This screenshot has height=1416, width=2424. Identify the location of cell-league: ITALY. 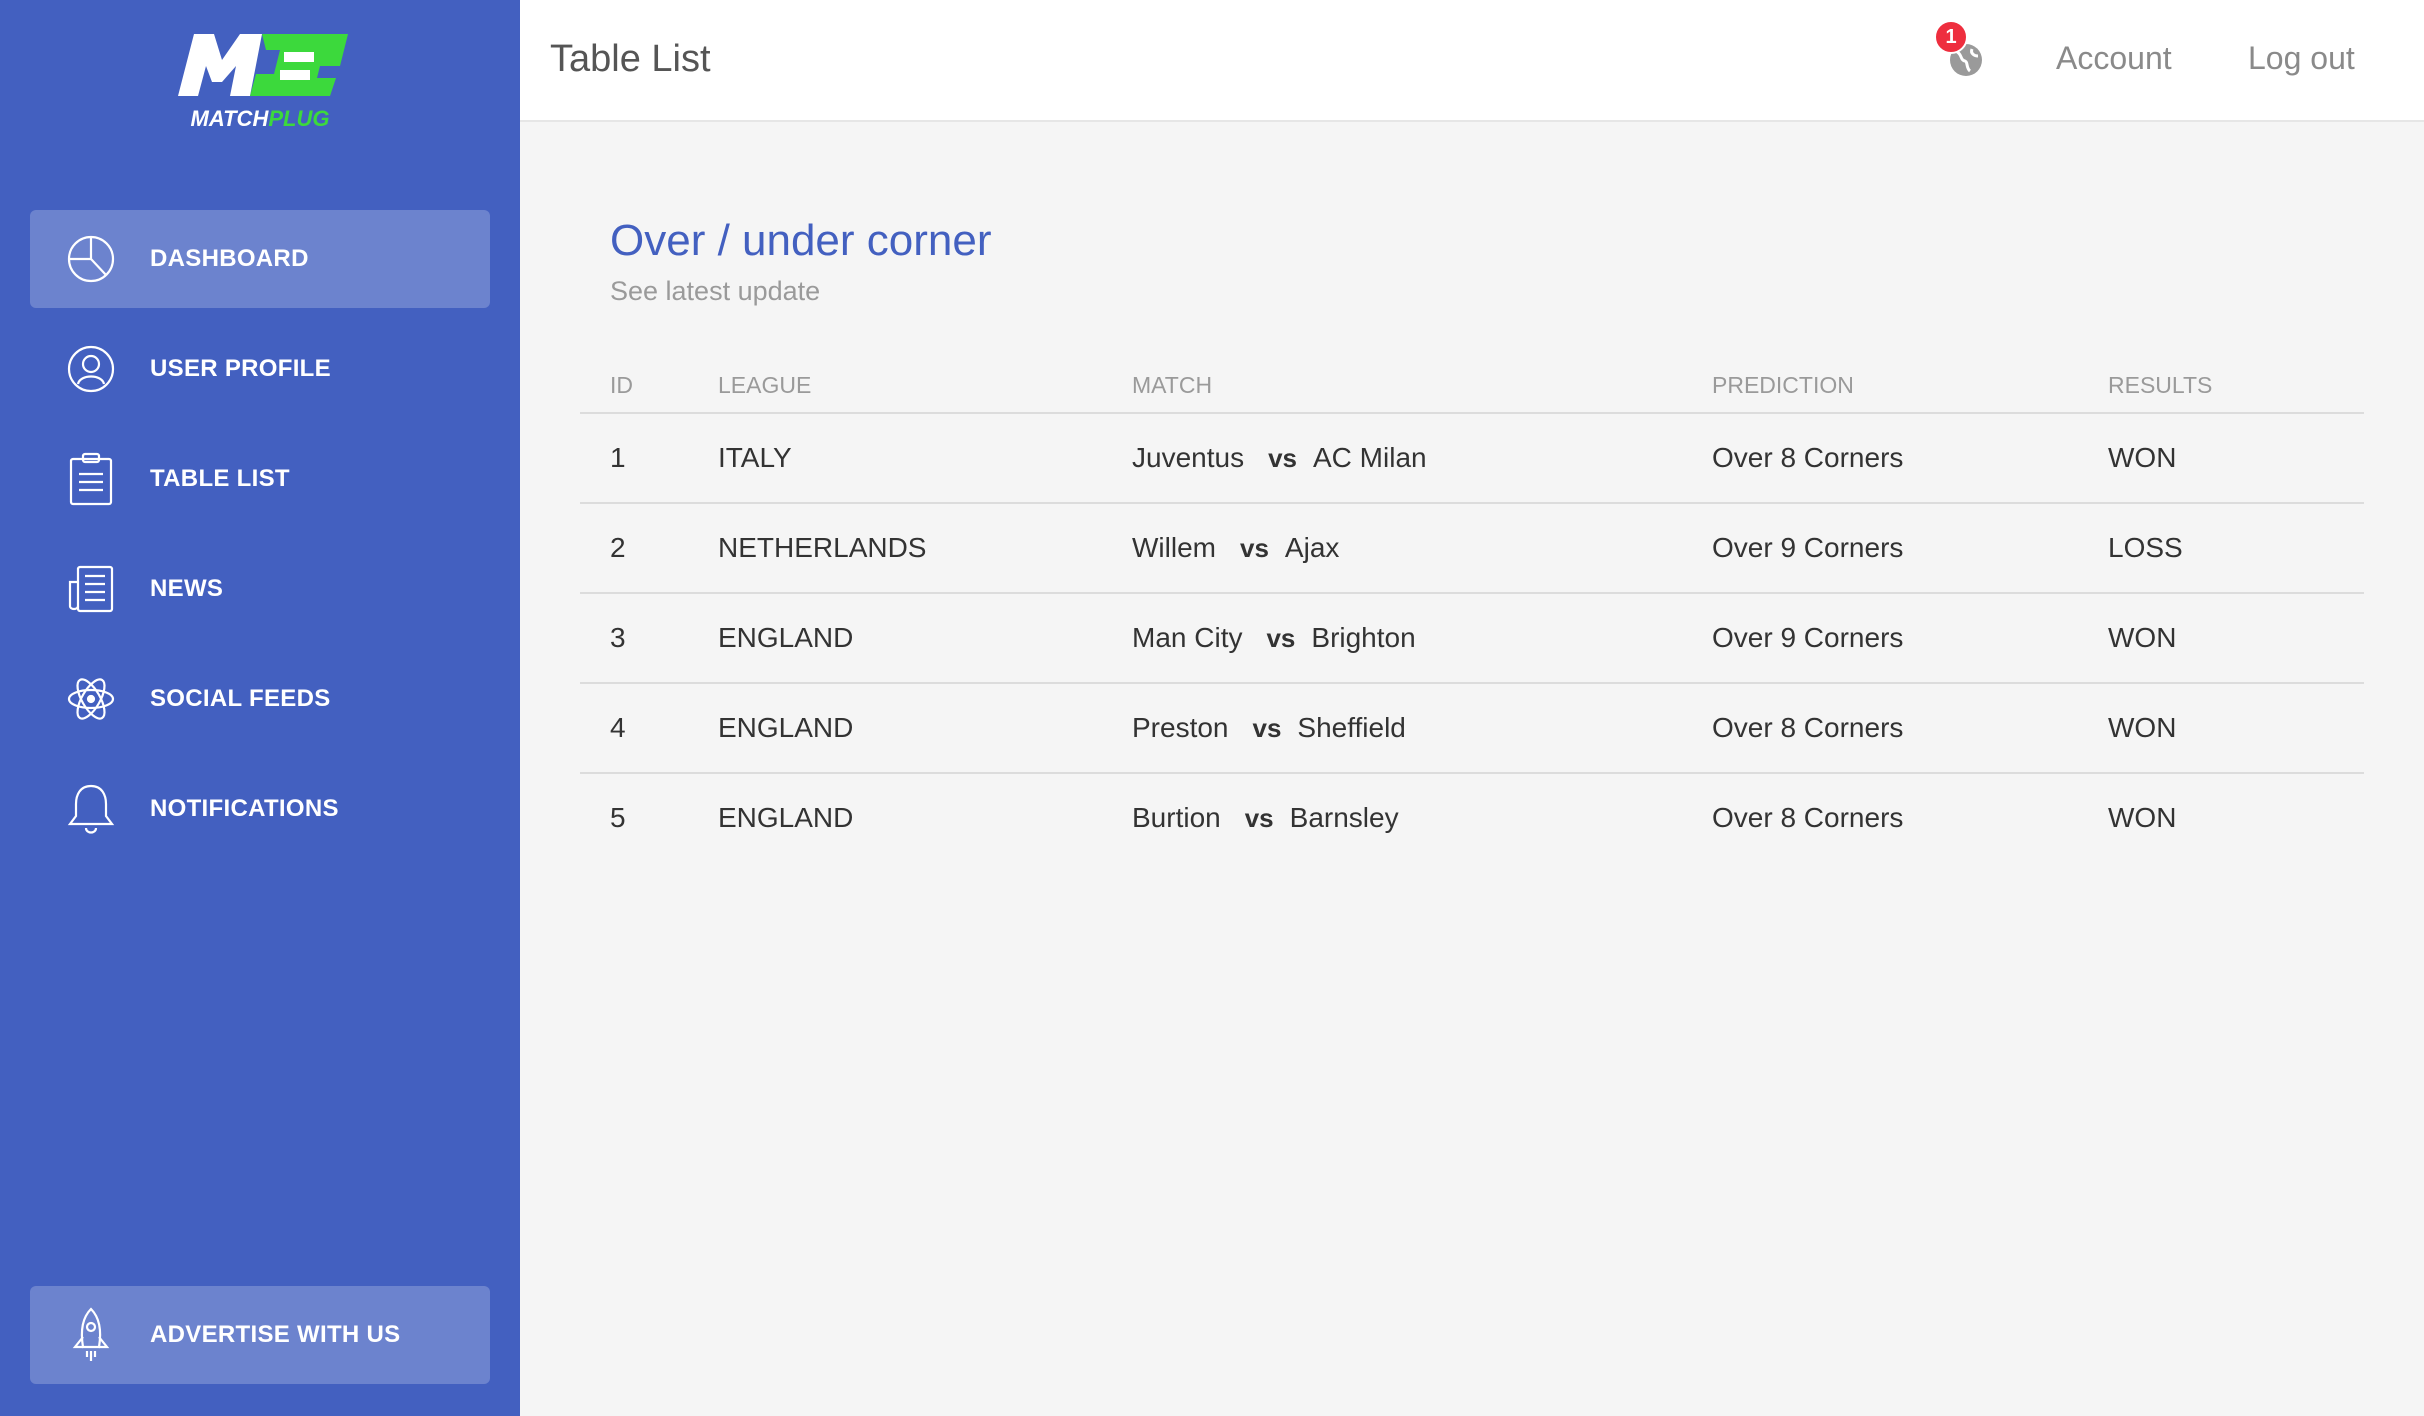
(755, 457).